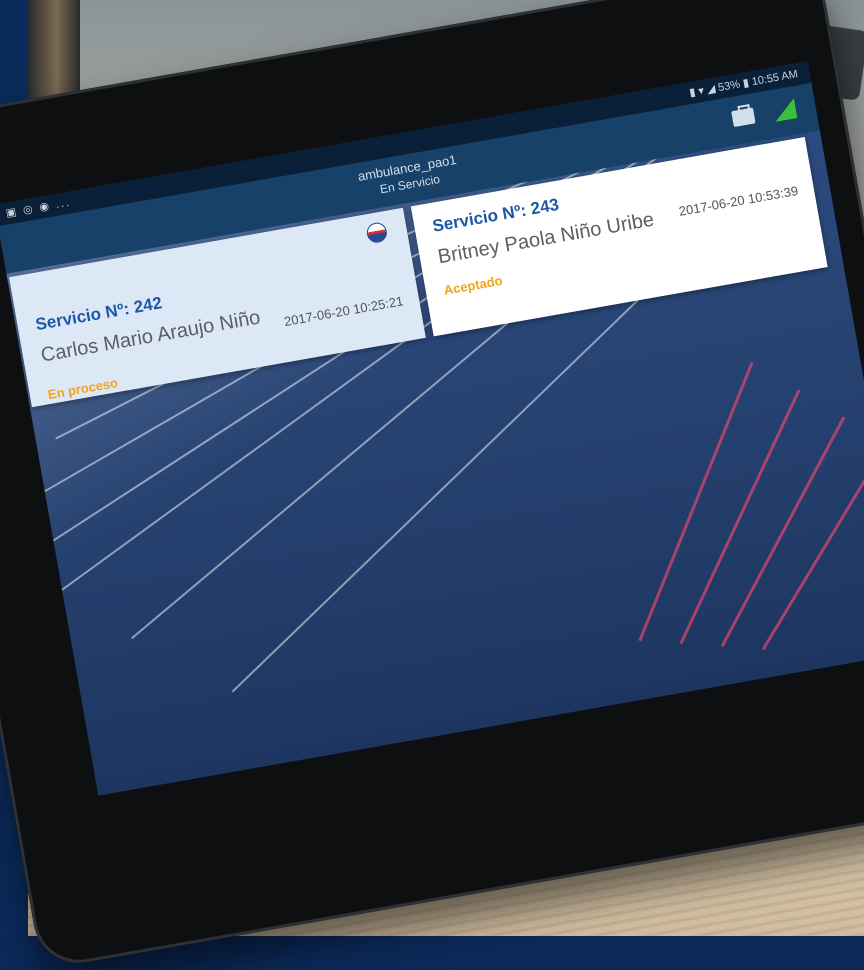 The height and width of the screenshot is (970, 864). I want to click on signal-icon, so click(785, 110).